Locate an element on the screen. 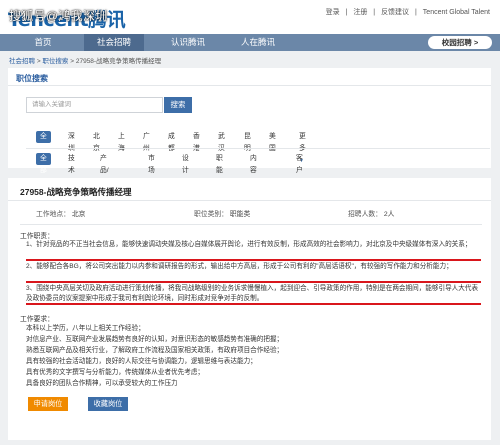  requirement-item: 对信息产业、互联网产业发展趋势有良好的认知，对意识形态的敏感趋势有准确的把握； is located at coordinates (155, 339).